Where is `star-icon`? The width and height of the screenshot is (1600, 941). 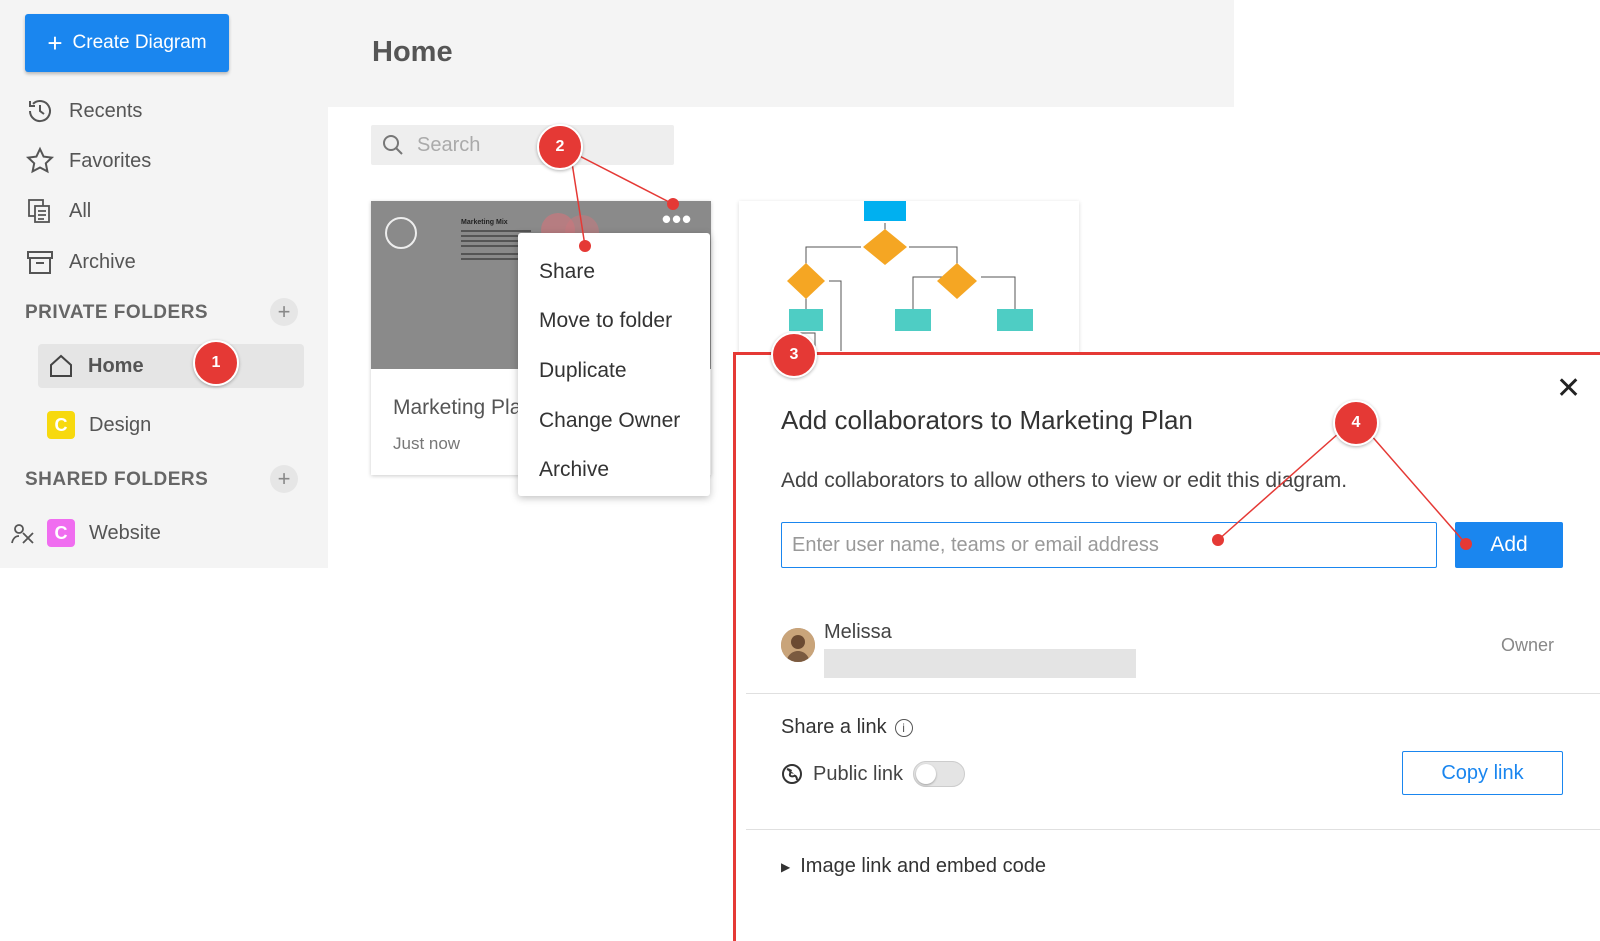 star-icon is located at coordinates (40, 160).